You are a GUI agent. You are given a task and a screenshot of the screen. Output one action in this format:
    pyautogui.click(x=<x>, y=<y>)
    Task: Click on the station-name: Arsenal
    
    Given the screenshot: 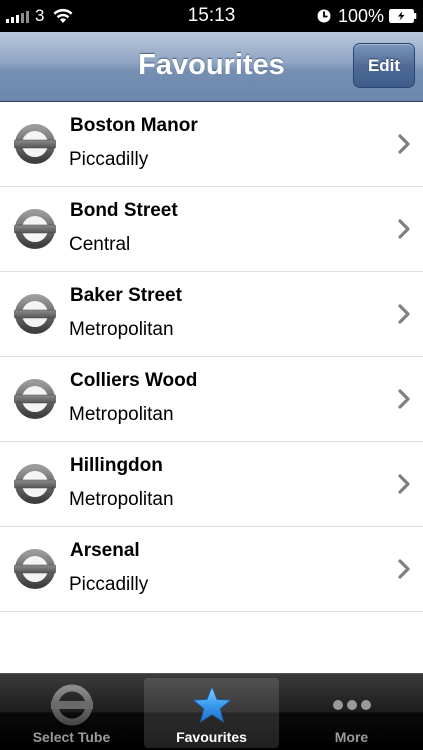 What is the action you would take?
    pyautogui.click(x=105, y=550)
    